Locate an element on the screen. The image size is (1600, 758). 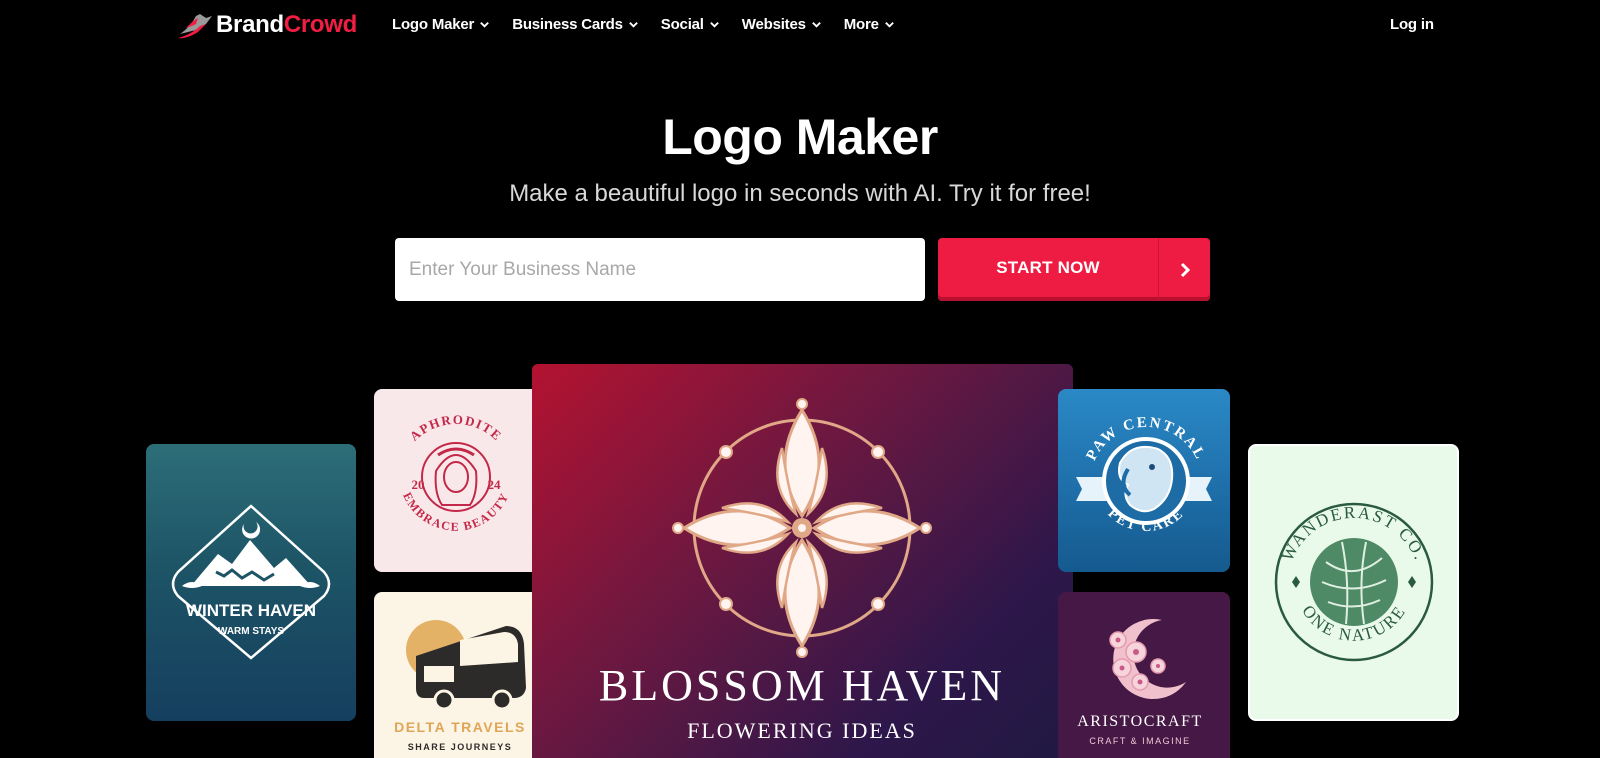
winter-haven-emblem: WINTER HAVEN WARM STAYS is located at coordinates (251, 582).